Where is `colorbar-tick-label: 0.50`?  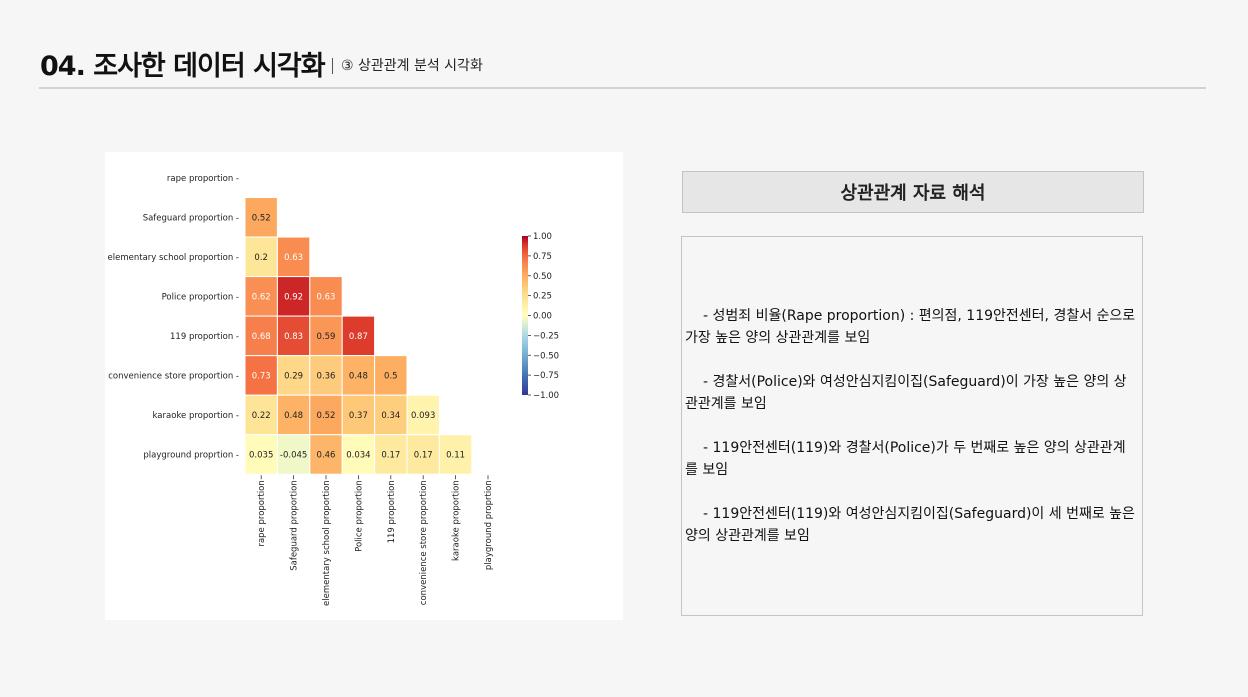
colorbar-tick-label: 0.50 is located at coordinates (542, 277).